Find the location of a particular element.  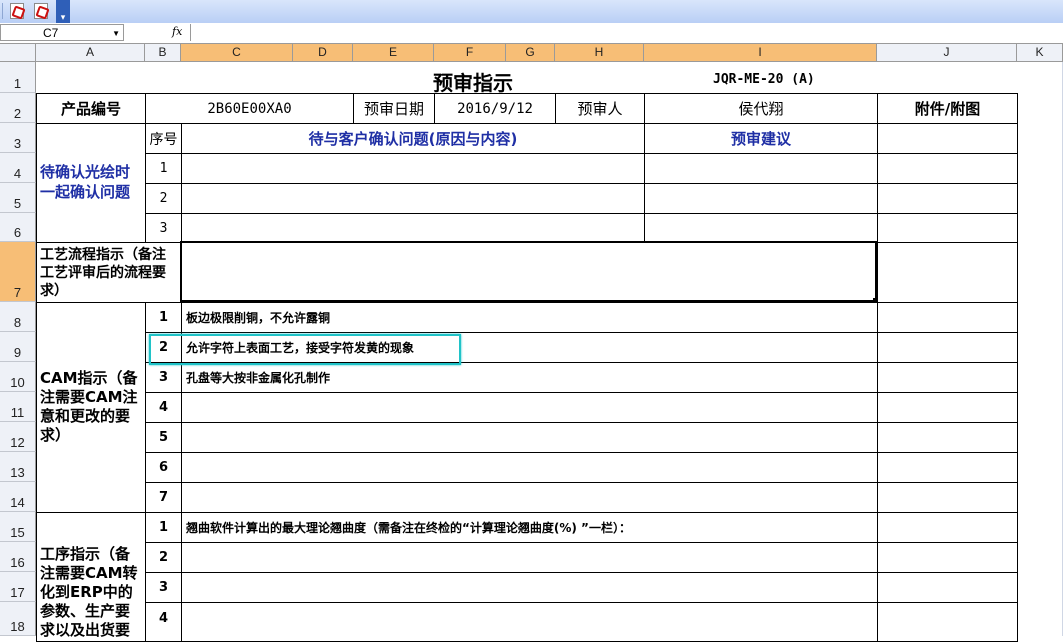

column-header-c: C is located at coordinates (237, 53).